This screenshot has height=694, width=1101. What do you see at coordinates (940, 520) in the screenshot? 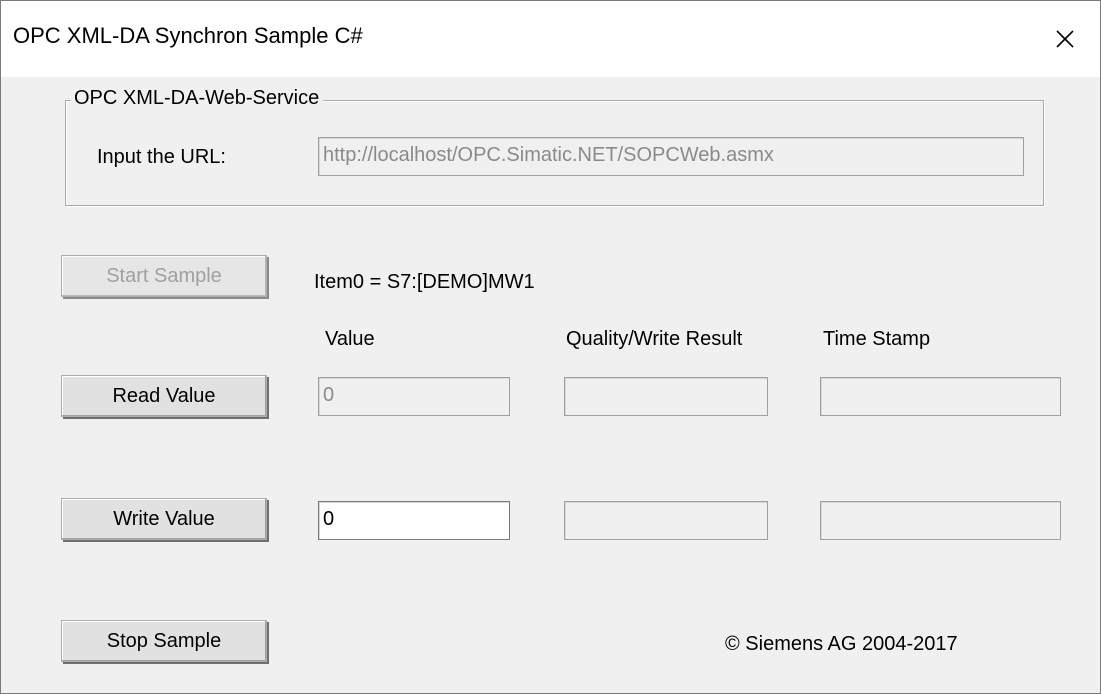
I see `write-timestamp-field` at bounding box center [940, 520].